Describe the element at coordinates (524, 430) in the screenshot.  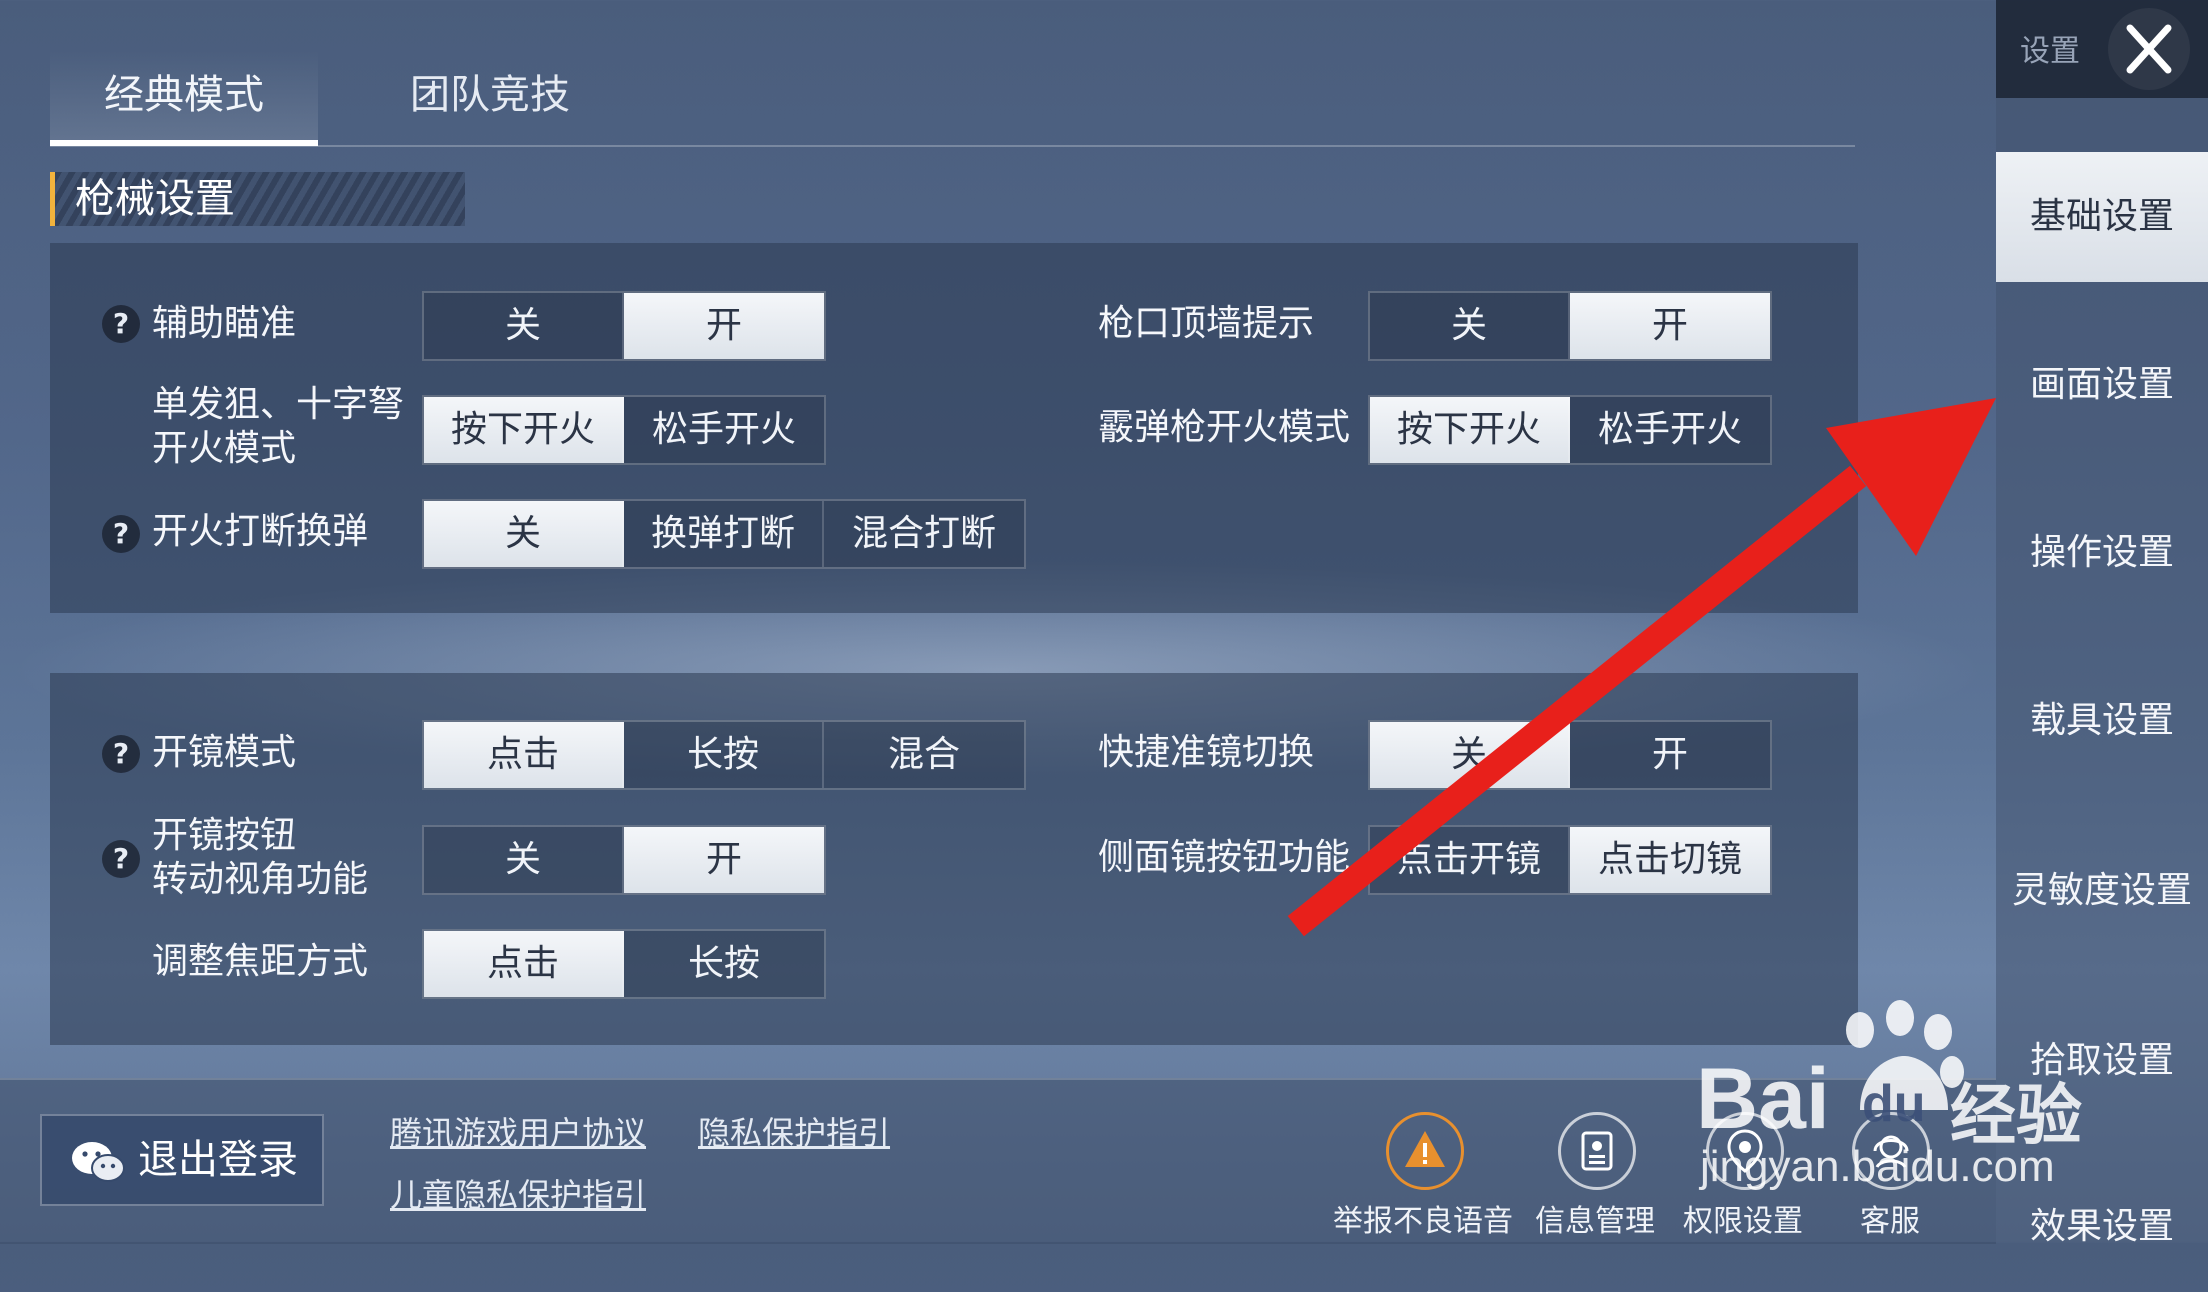
I see `sniper-press-fire-option: 按下开火` at that location.